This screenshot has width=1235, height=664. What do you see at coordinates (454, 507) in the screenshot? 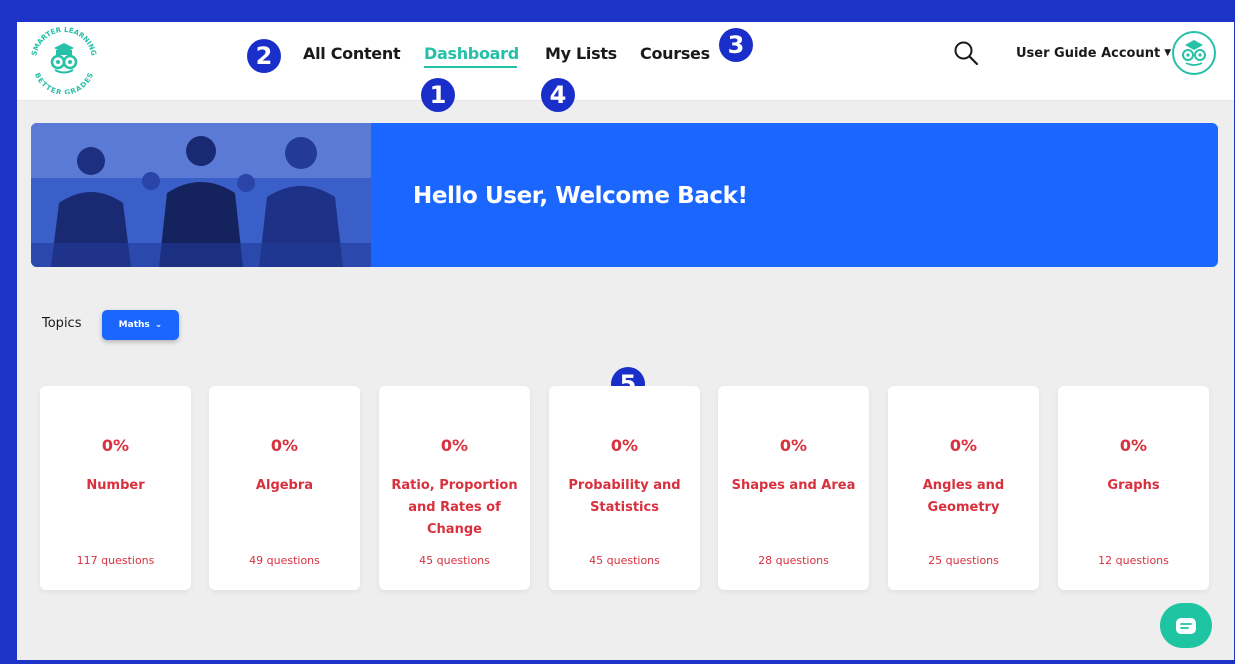
I see `card-title: Ratio, Proportion and Rates of Change` at bounding box center [454, 507].